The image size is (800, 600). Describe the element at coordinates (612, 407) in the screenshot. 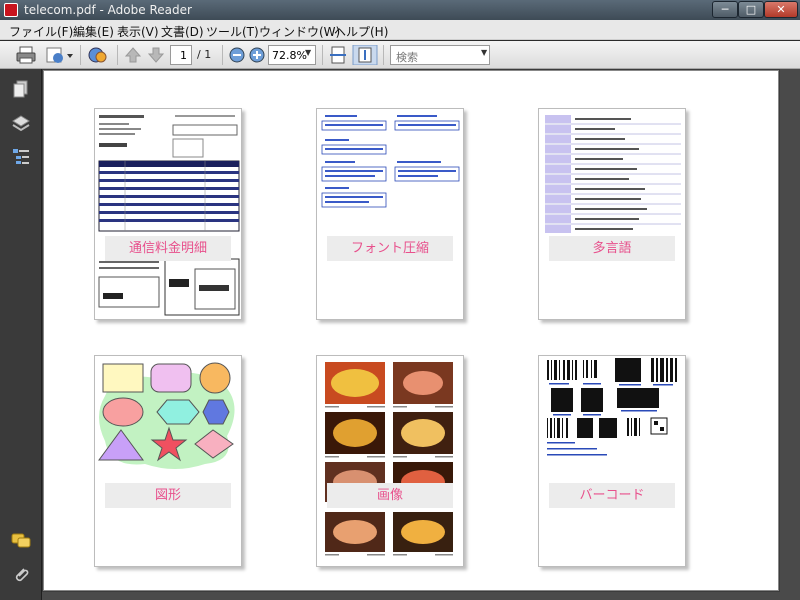

I see `barcodes-preview` at that location.